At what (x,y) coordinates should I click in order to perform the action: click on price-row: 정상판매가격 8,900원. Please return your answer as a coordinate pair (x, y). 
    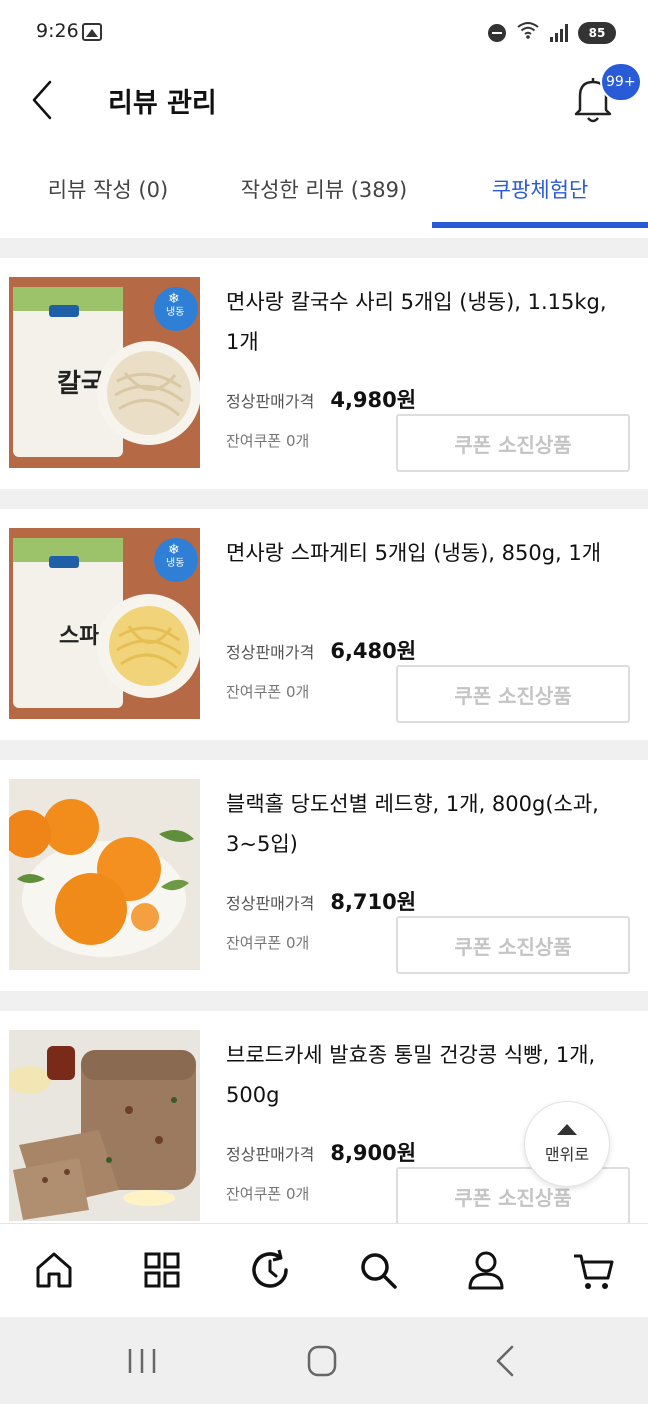
    Looking at the image, I should click on (321, 1152).